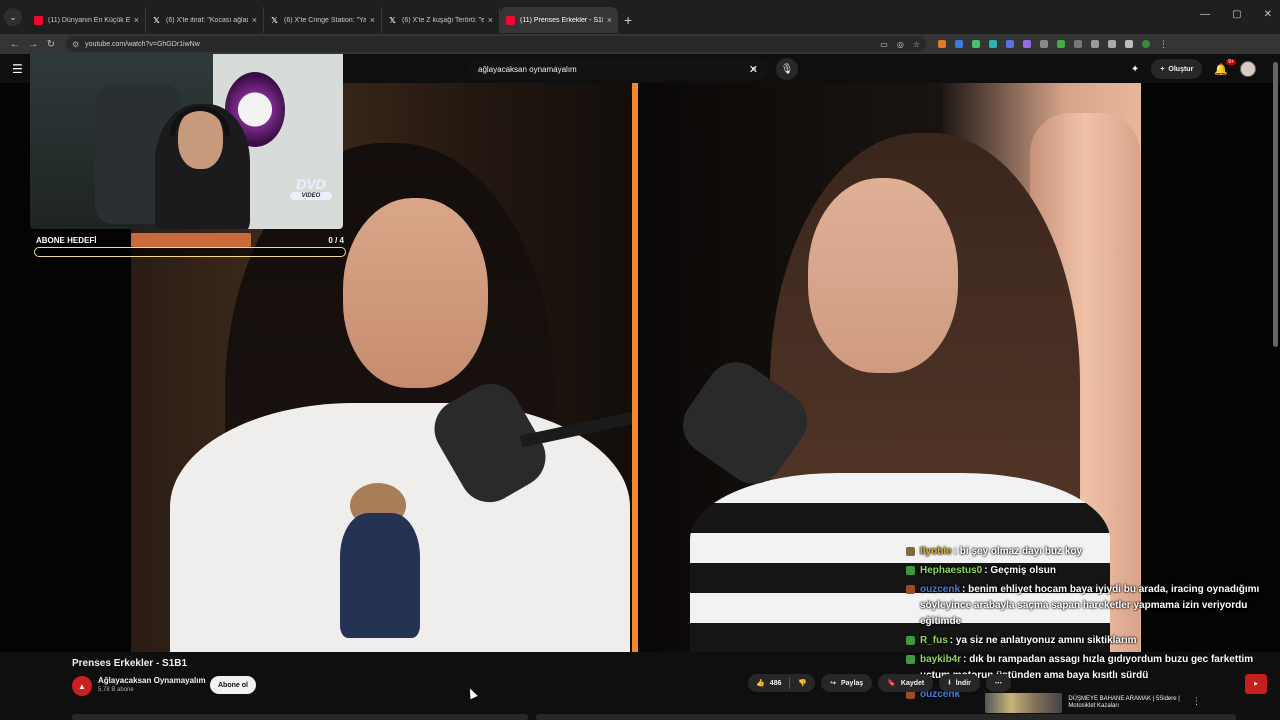 This screenshot has width=1280, height=720. What do you see at coordinates (1221, 69) in the screenshot?
I see `bell-icon: 🔔` at bounding box center [1221, 69].